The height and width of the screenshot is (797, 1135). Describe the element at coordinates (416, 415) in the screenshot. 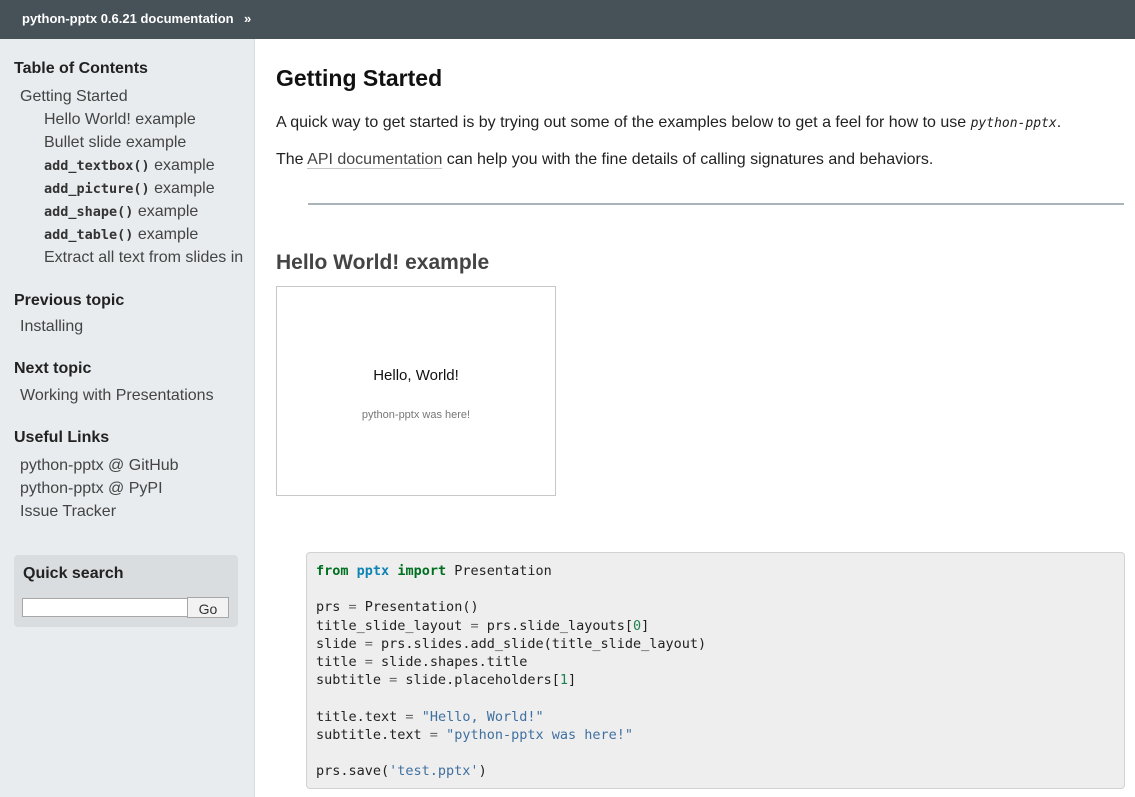

I see `slide-subtitle-text: python-pptx was here!` at that location.